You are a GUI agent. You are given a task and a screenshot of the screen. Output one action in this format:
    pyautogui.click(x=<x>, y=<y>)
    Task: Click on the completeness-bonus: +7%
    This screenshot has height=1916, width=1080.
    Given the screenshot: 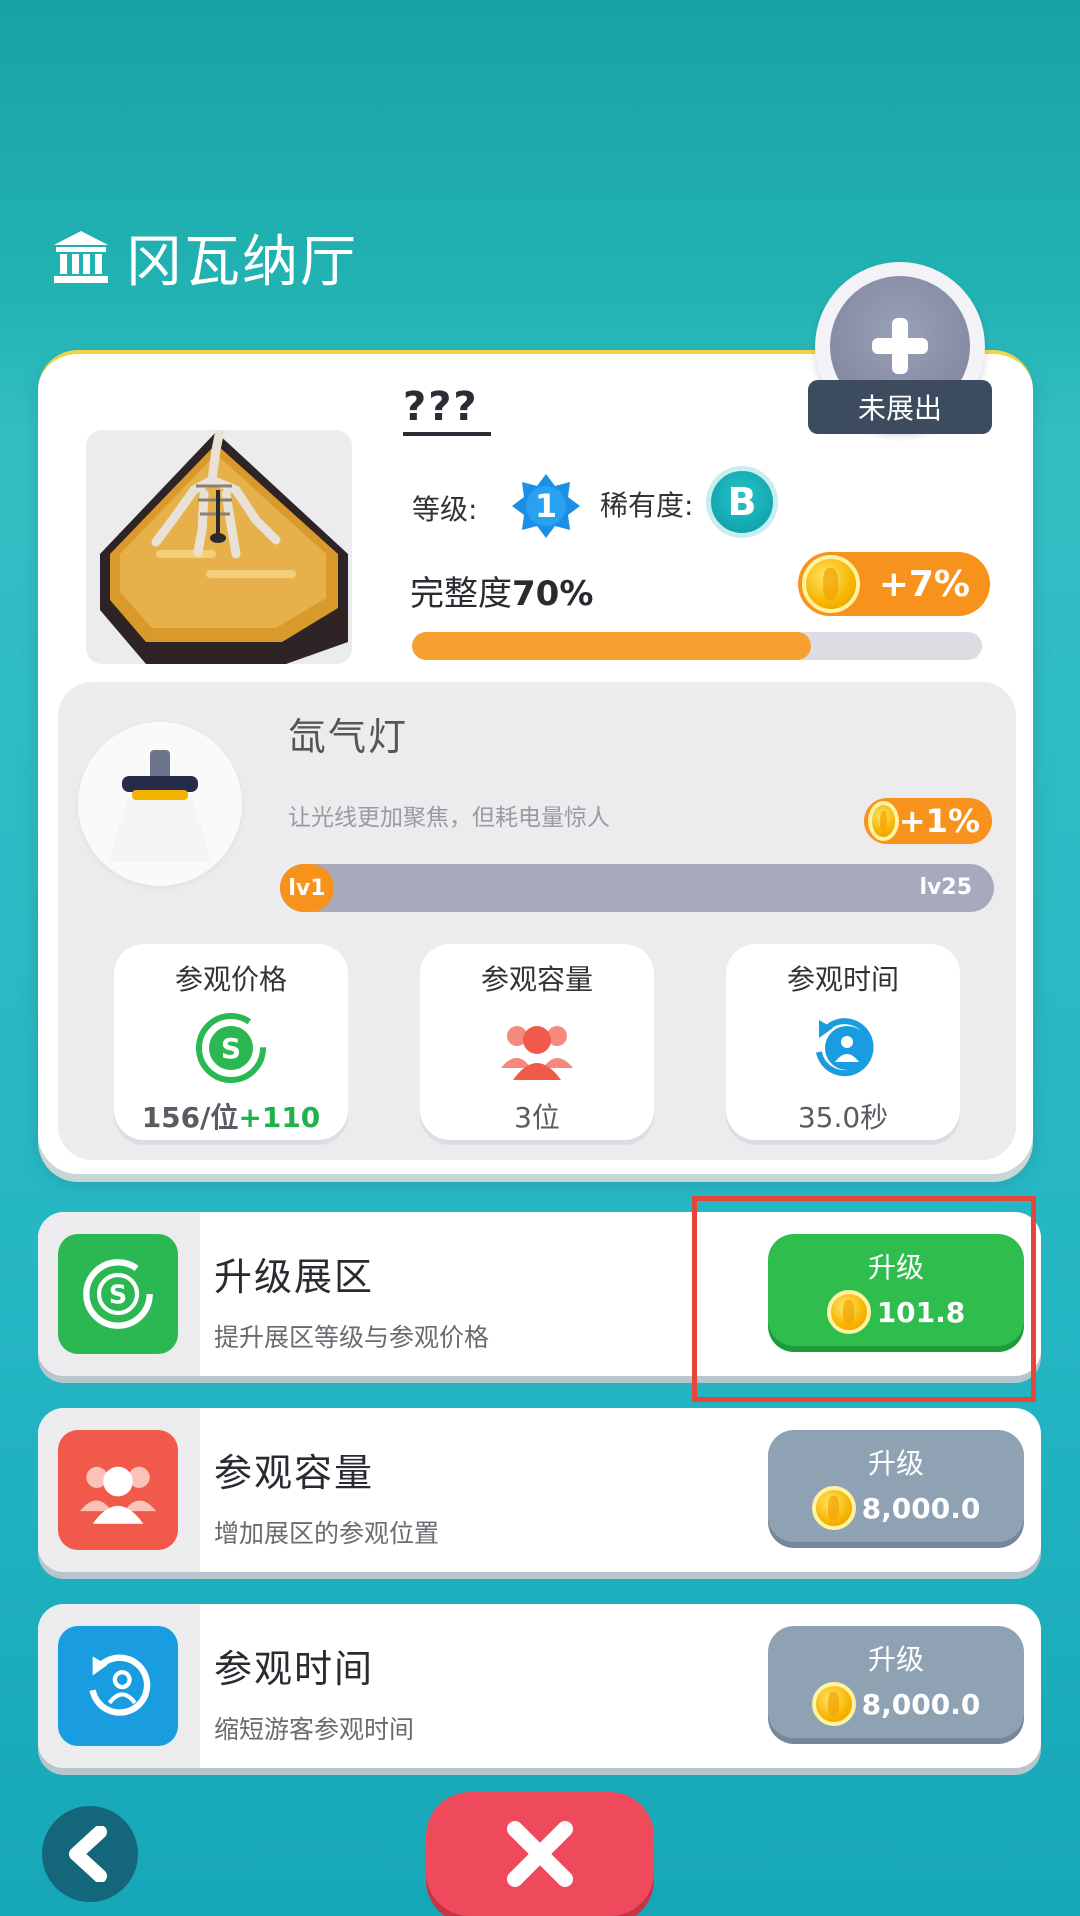 What is the action you would take?
    pyautogui.click(x=924, y=584)
    